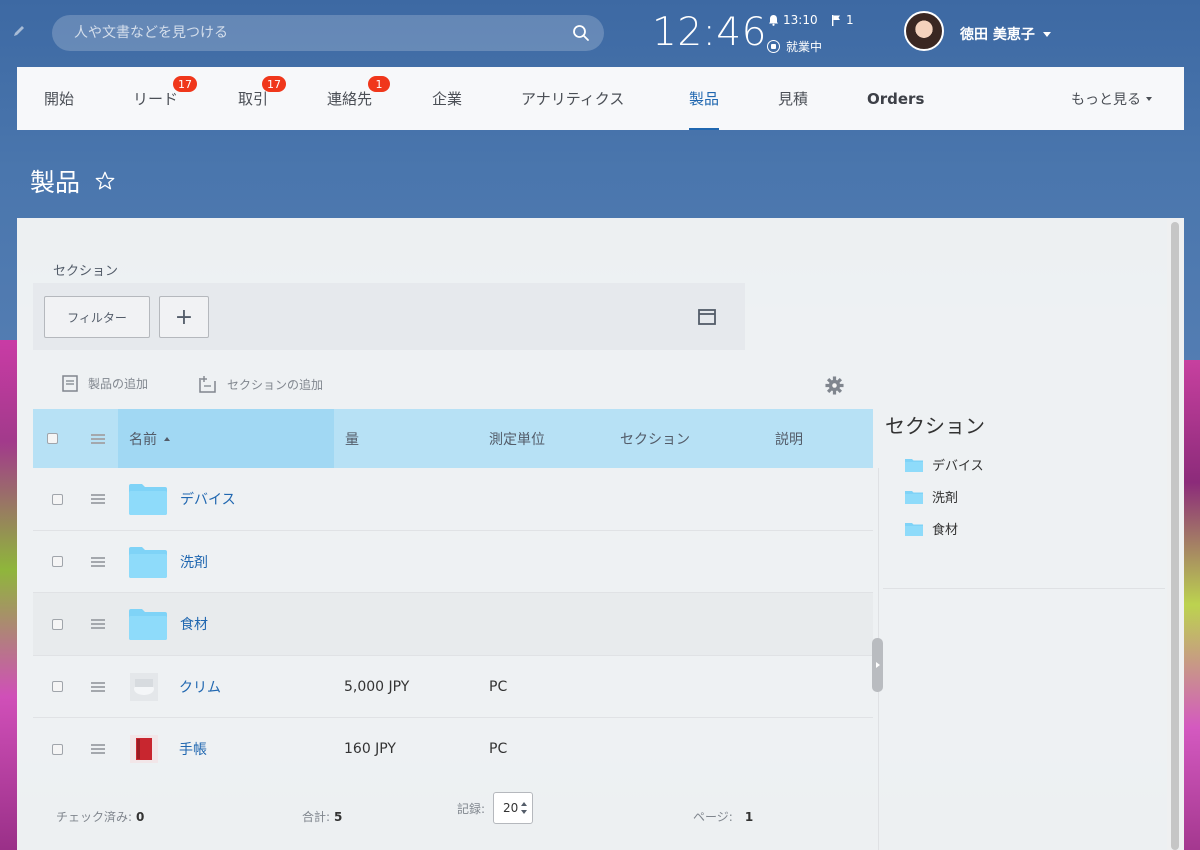  What do you see at coordinates (86, 271) in the screenshot?
I see `filter-section-label: セクション` at bounding box center [86, 271].